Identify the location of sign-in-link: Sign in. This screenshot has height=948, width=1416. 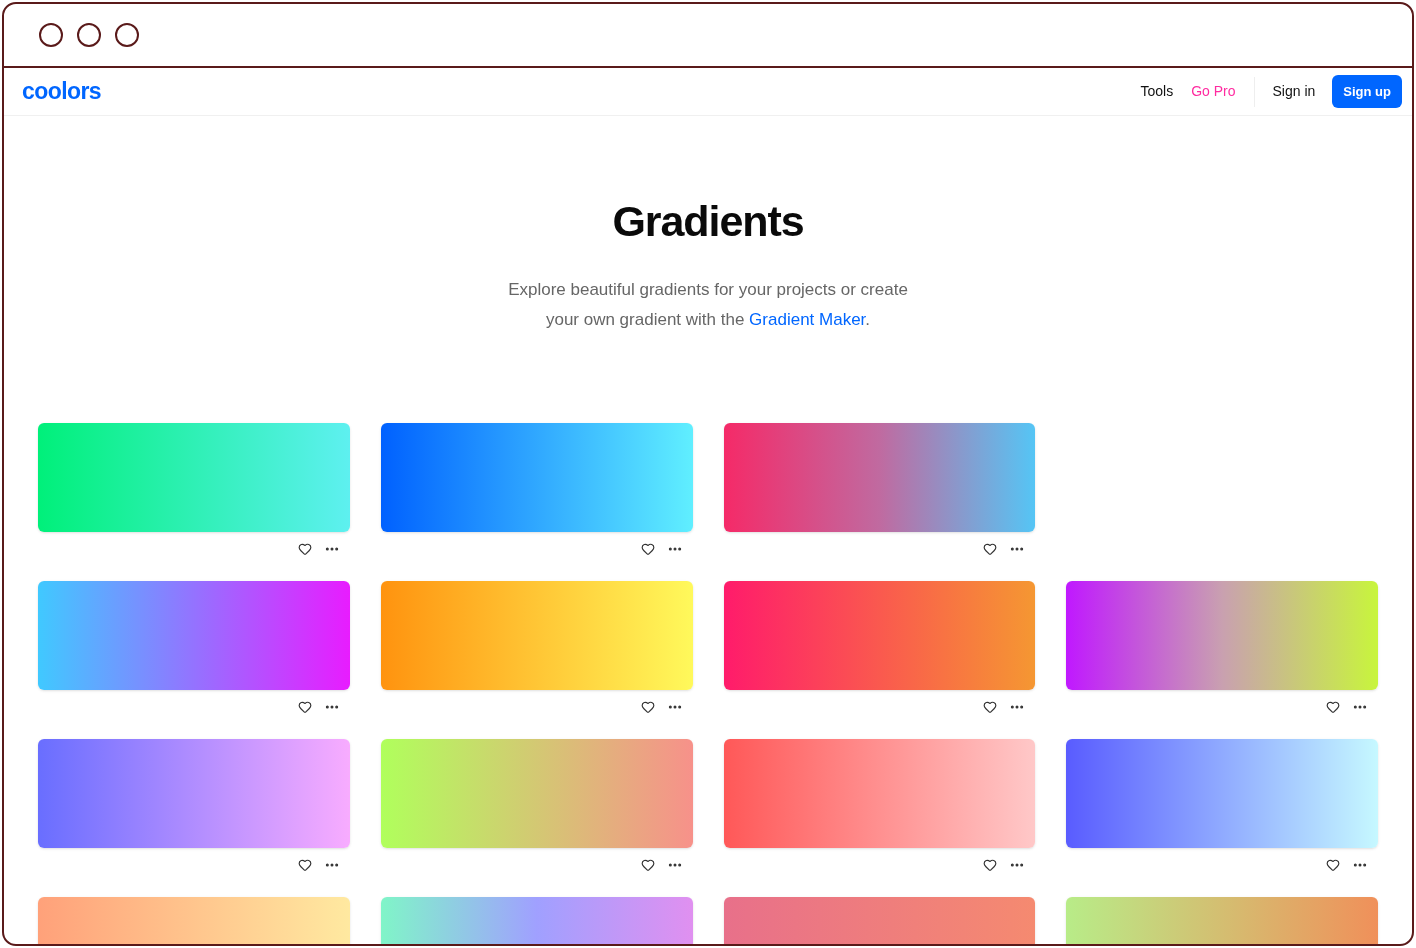
(1294, 91).